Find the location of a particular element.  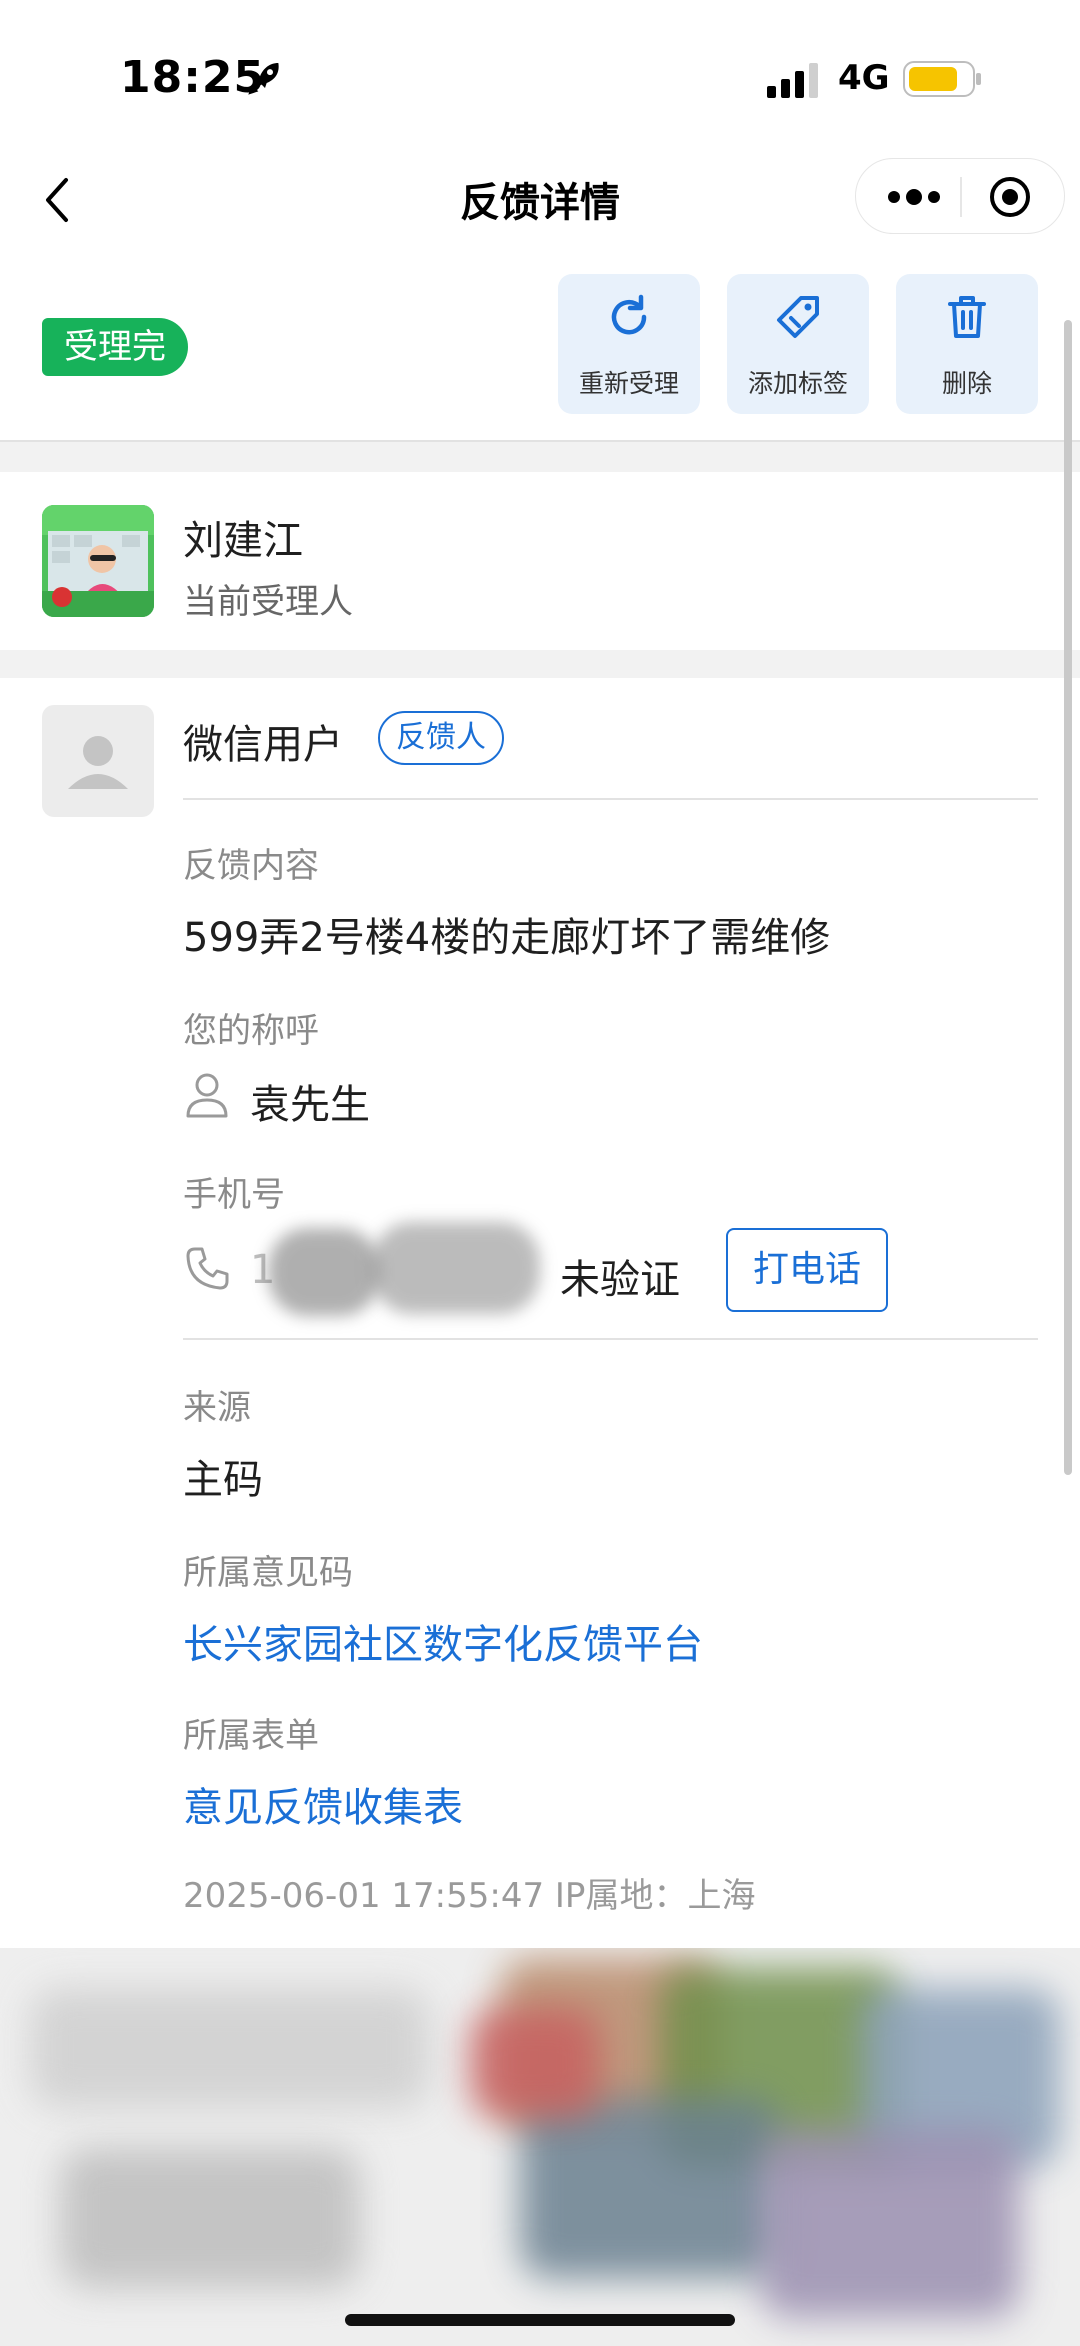

handler-avatar is located at coordinates (98, 561).